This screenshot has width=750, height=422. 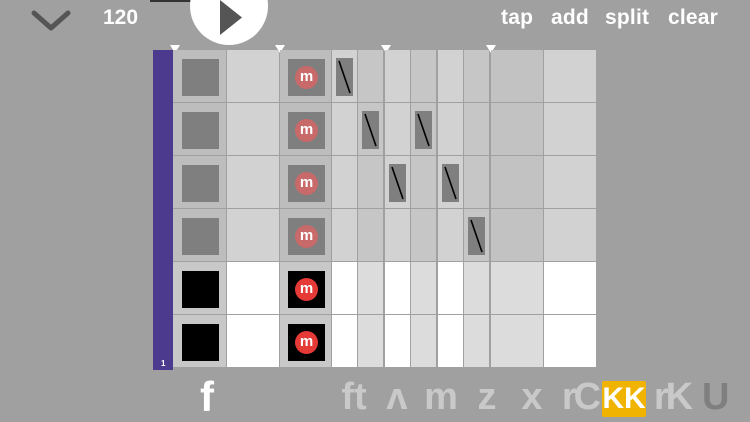 What do you see at coordinates (441, 397) in the screenshot?
I see `m-icon: m` at bounding box center [441, 397].